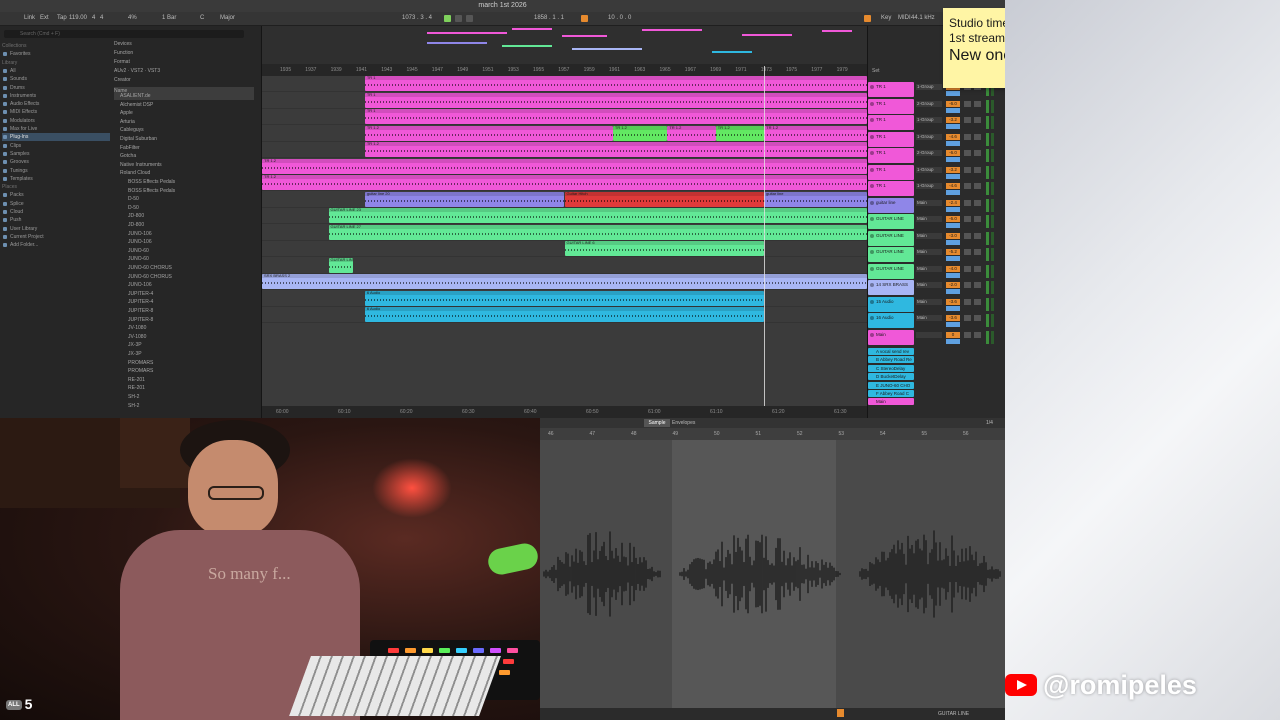 The image size is (1280, 720). Describe the element at coordinates (458, 19) in the screenshot. I see `stop-button` at that location.